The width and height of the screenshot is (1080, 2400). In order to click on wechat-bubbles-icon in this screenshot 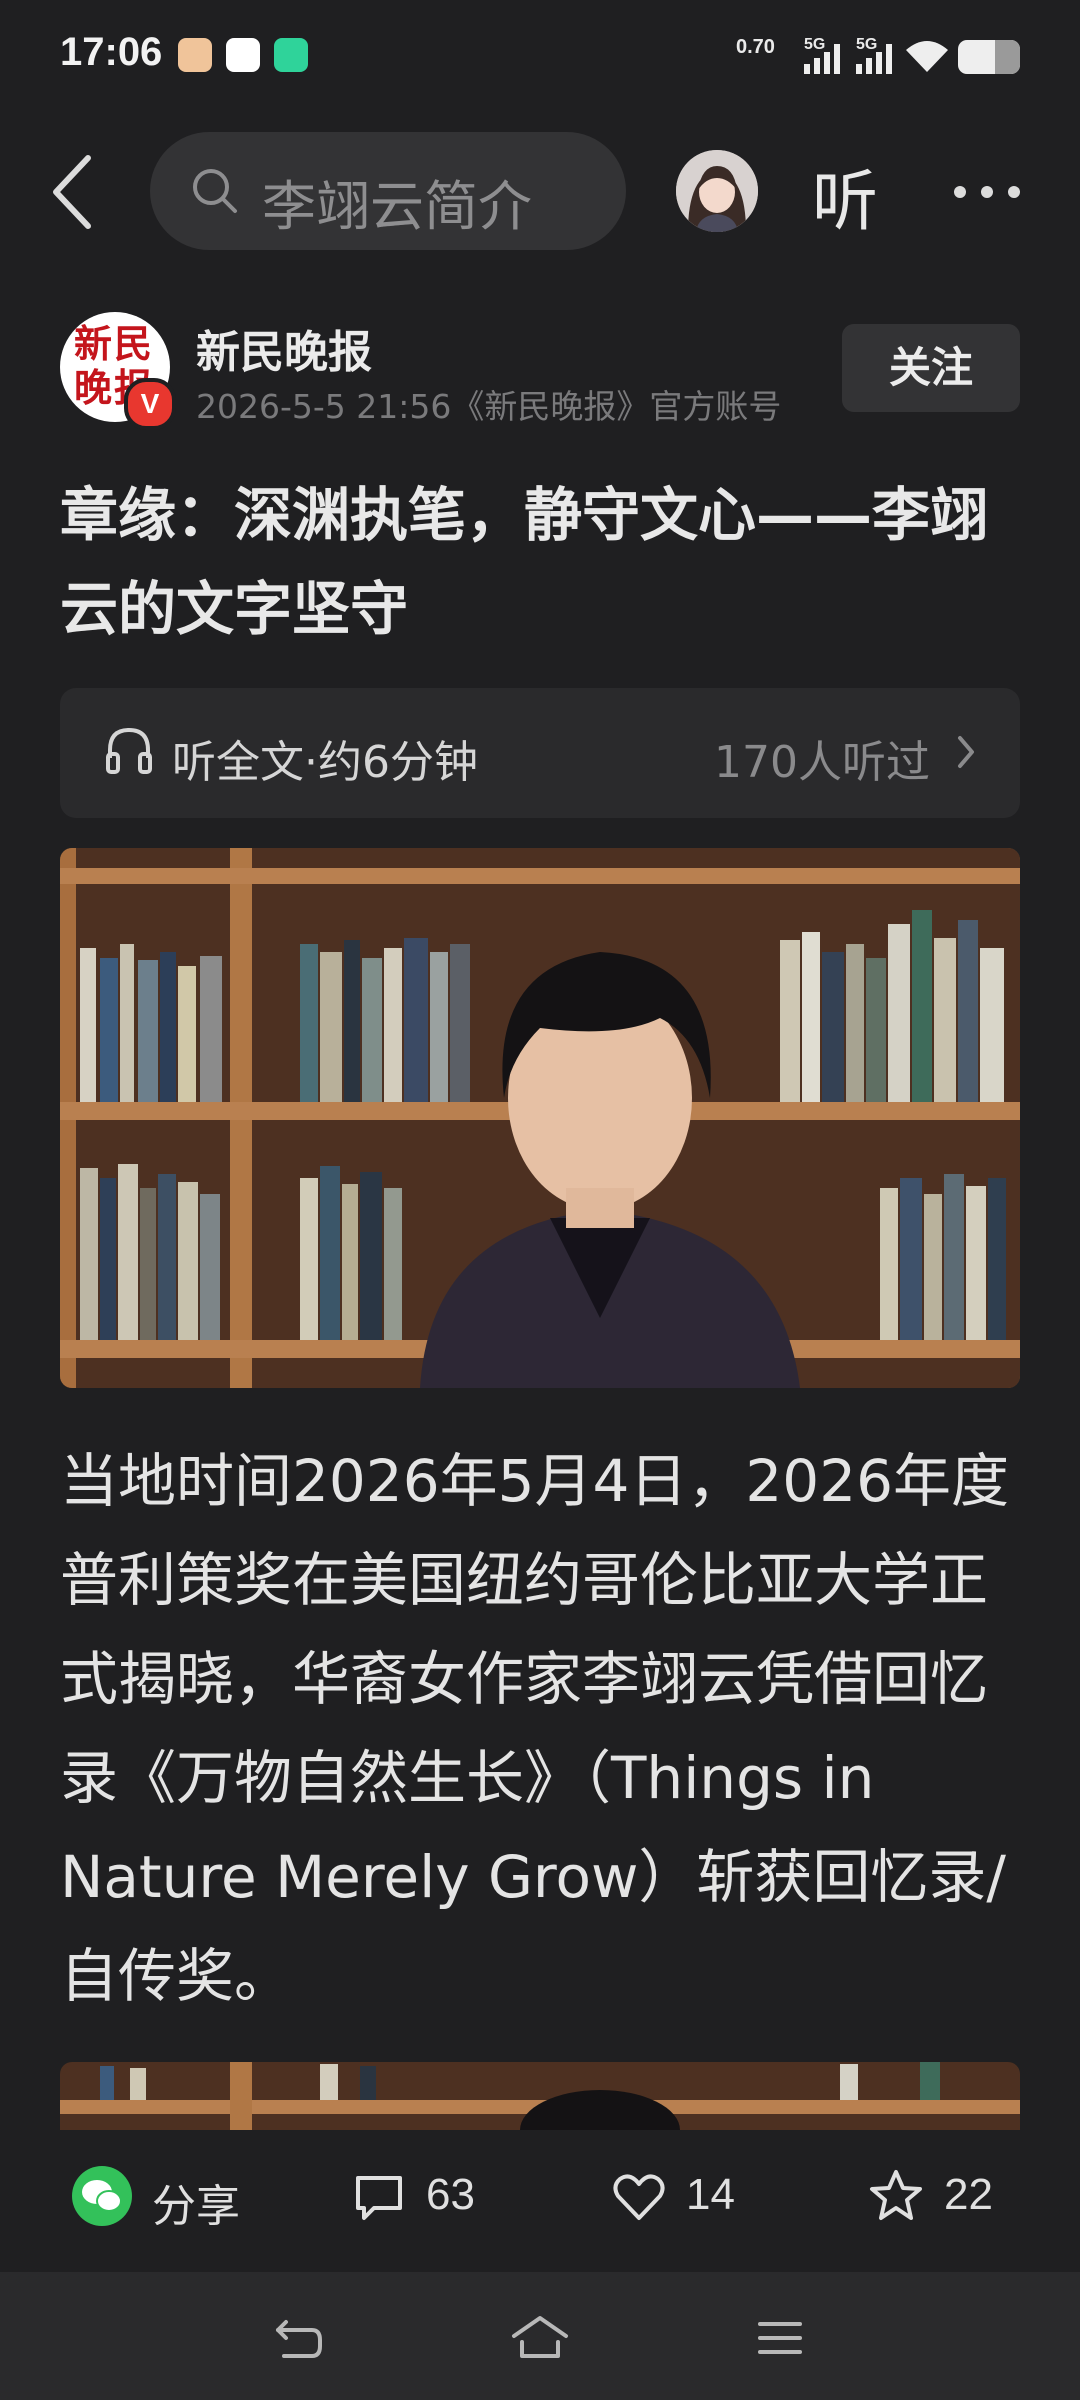, I will do `click(102, 2196)`.